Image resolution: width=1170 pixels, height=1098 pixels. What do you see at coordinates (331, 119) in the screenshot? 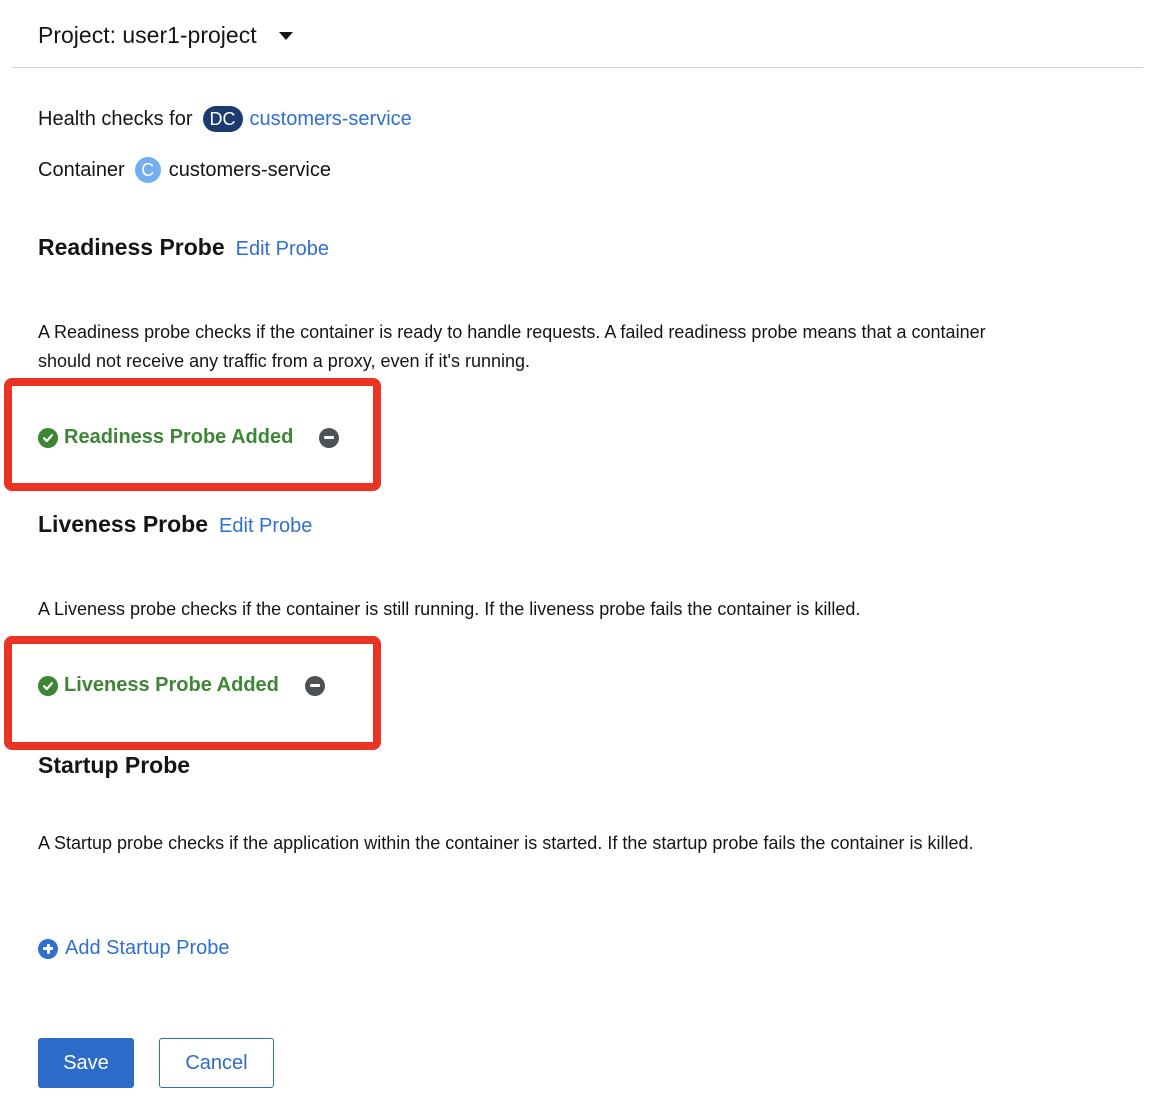
I see `resource-link: customers-service` at bounding box center [331, 119].